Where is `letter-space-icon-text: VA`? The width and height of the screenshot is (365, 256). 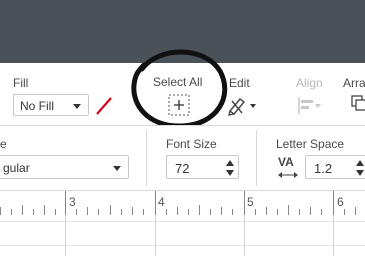 letter-space-icon-text: VA is located at coordinates (286, 162).